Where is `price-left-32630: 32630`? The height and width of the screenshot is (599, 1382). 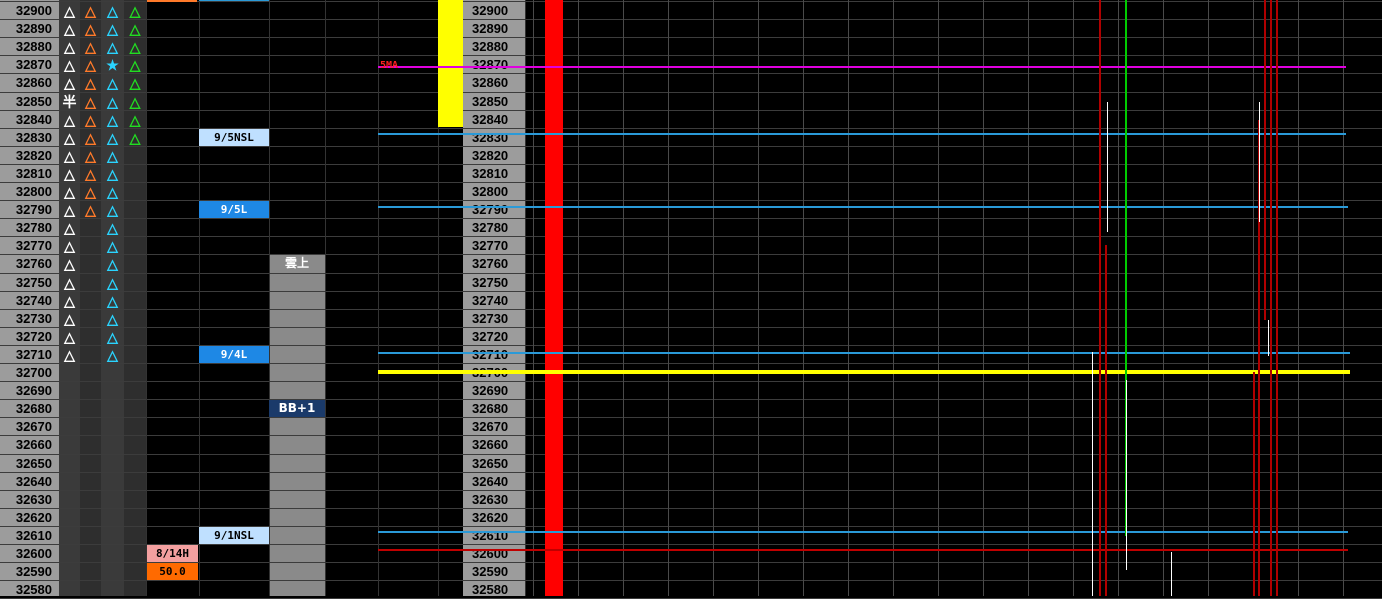 price-left-32630: 32630 is located at coordinates (28, 500).